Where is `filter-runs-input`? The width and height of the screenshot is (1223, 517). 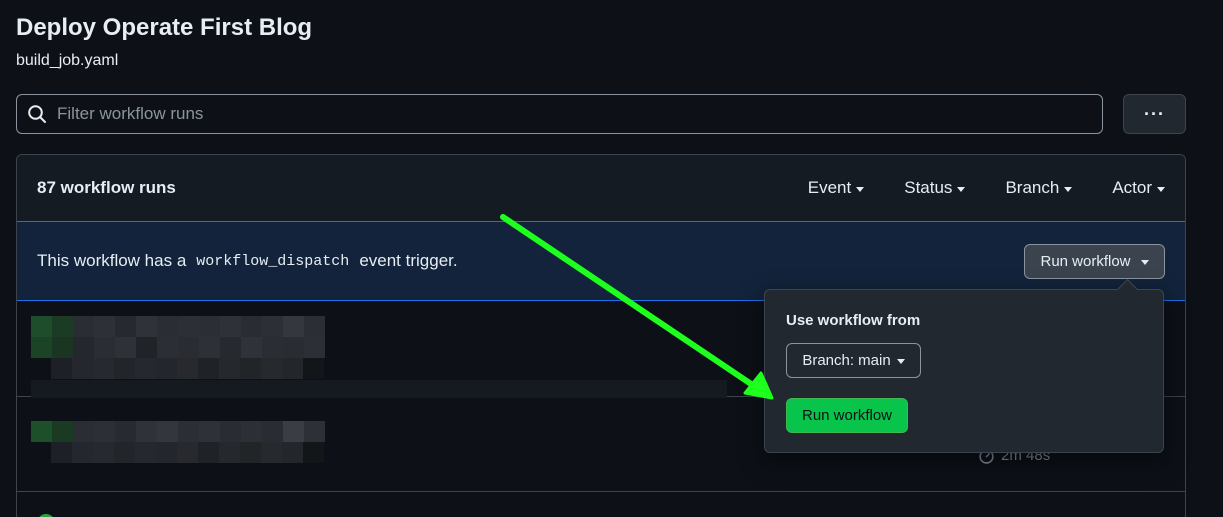 filter-runs-input is located at coordinates (579, 114).